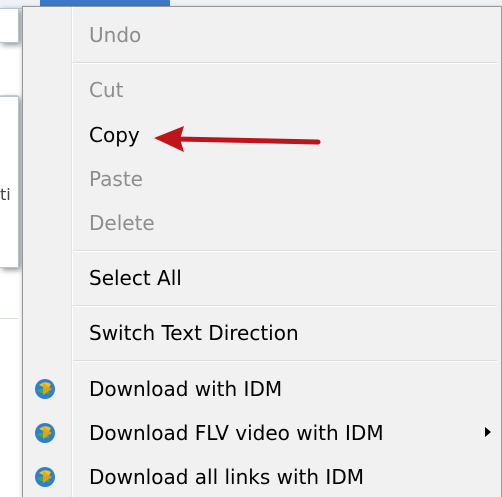 The height and width of the screenshot is (497, 502). I want to click on menu-item-label: Undo, so click(115, 35).